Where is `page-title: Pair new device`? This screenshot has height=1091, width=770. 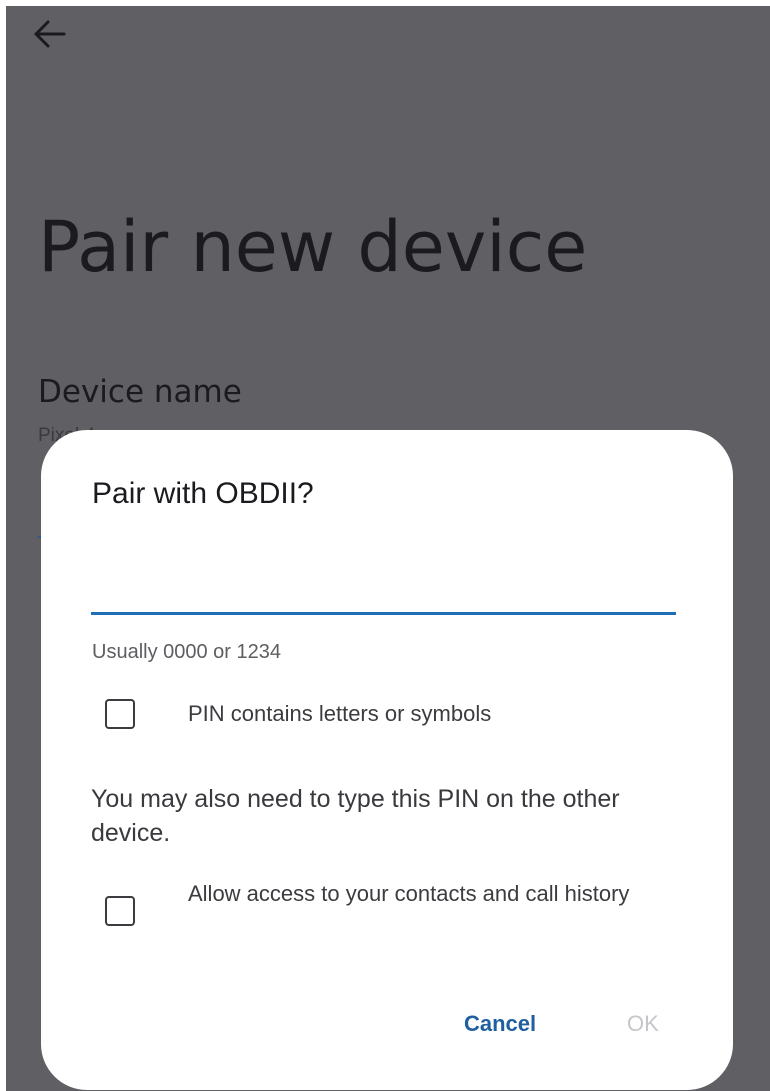
page-title: Pair new device is located at coordinates (313, 247).